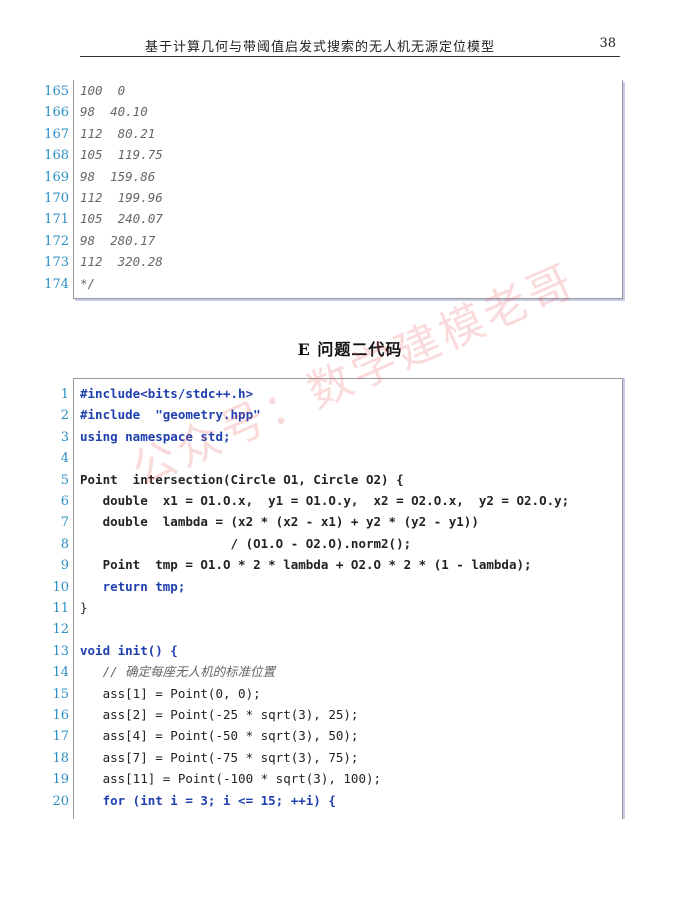  I want to click on code-text: // 确定每座无人机的标准位置, so click(178, 672).